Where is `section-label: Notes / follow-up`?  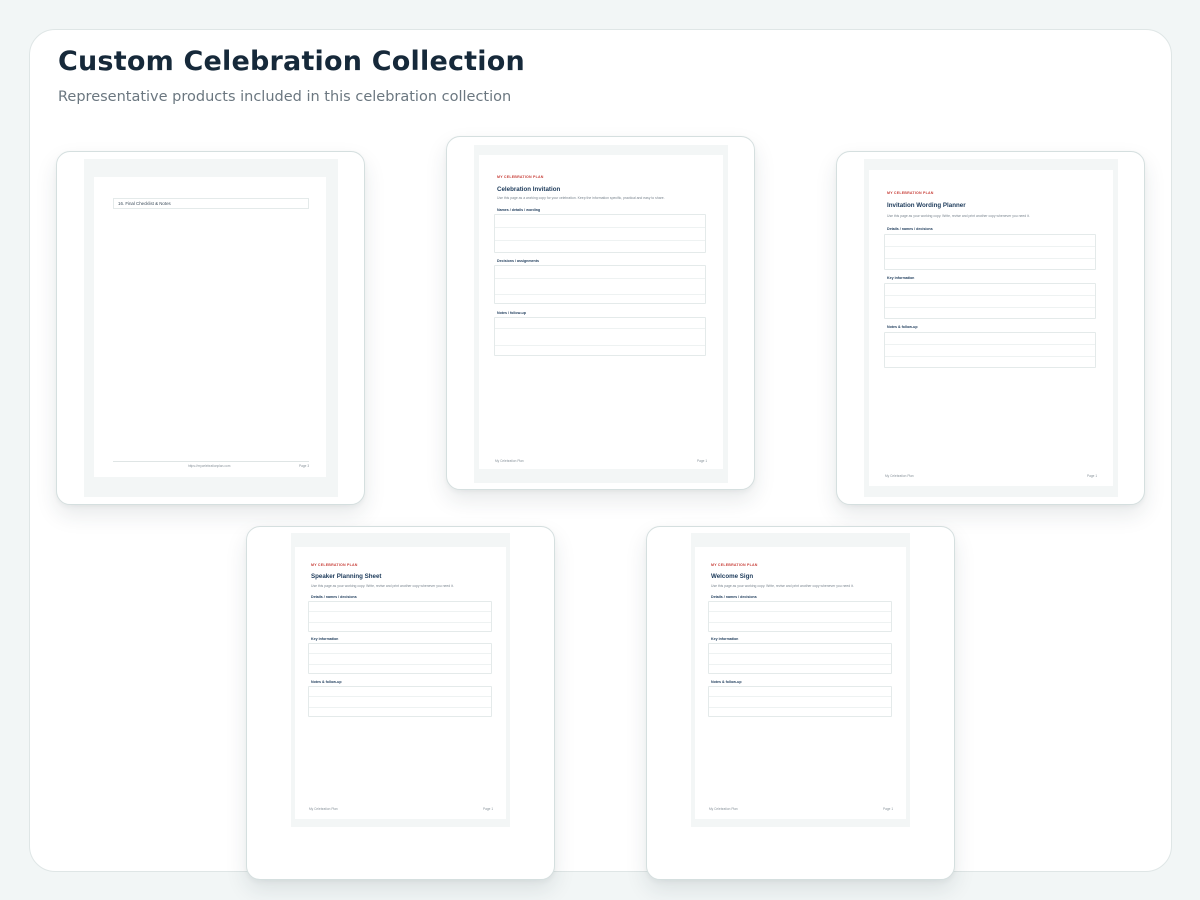 section-label: Notes / follow-up is located at coordinates (511, 313).